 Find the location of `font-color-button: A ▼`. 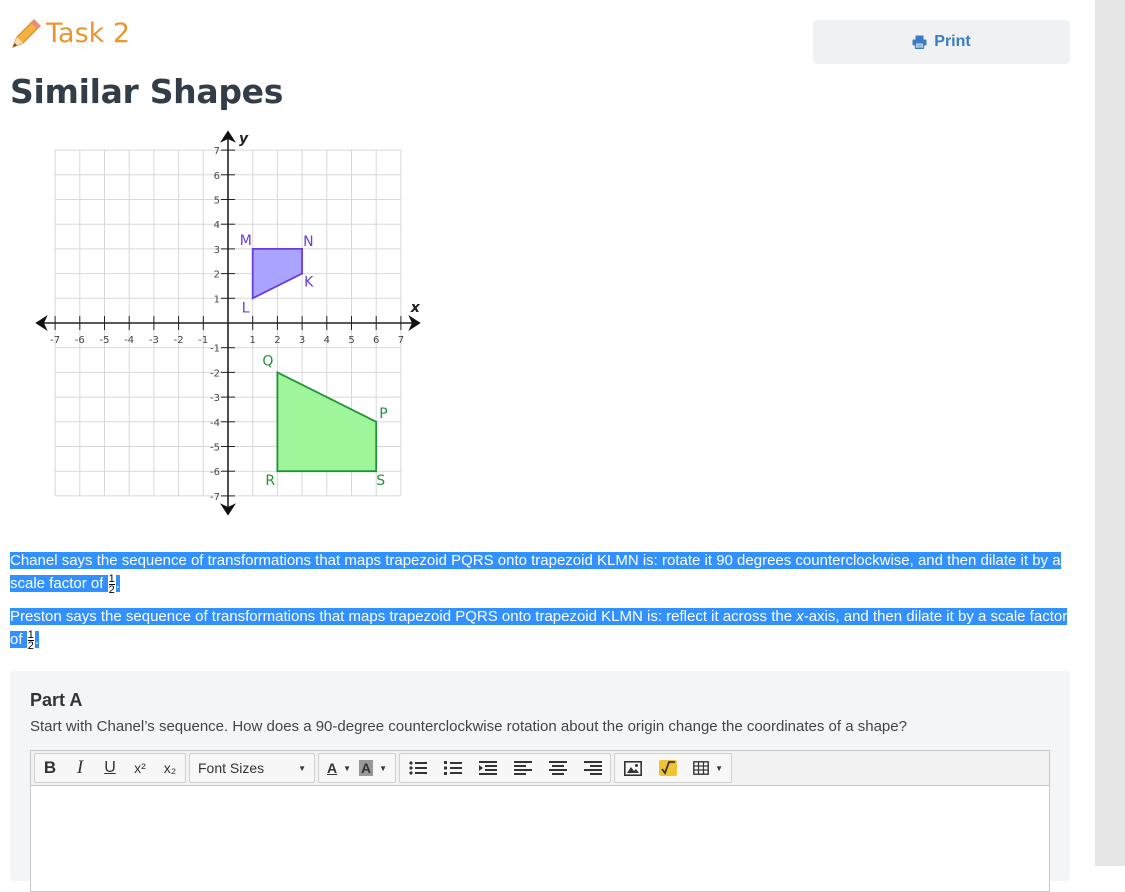

font-color-button: A ▼ is located at coordinates (339, 768).